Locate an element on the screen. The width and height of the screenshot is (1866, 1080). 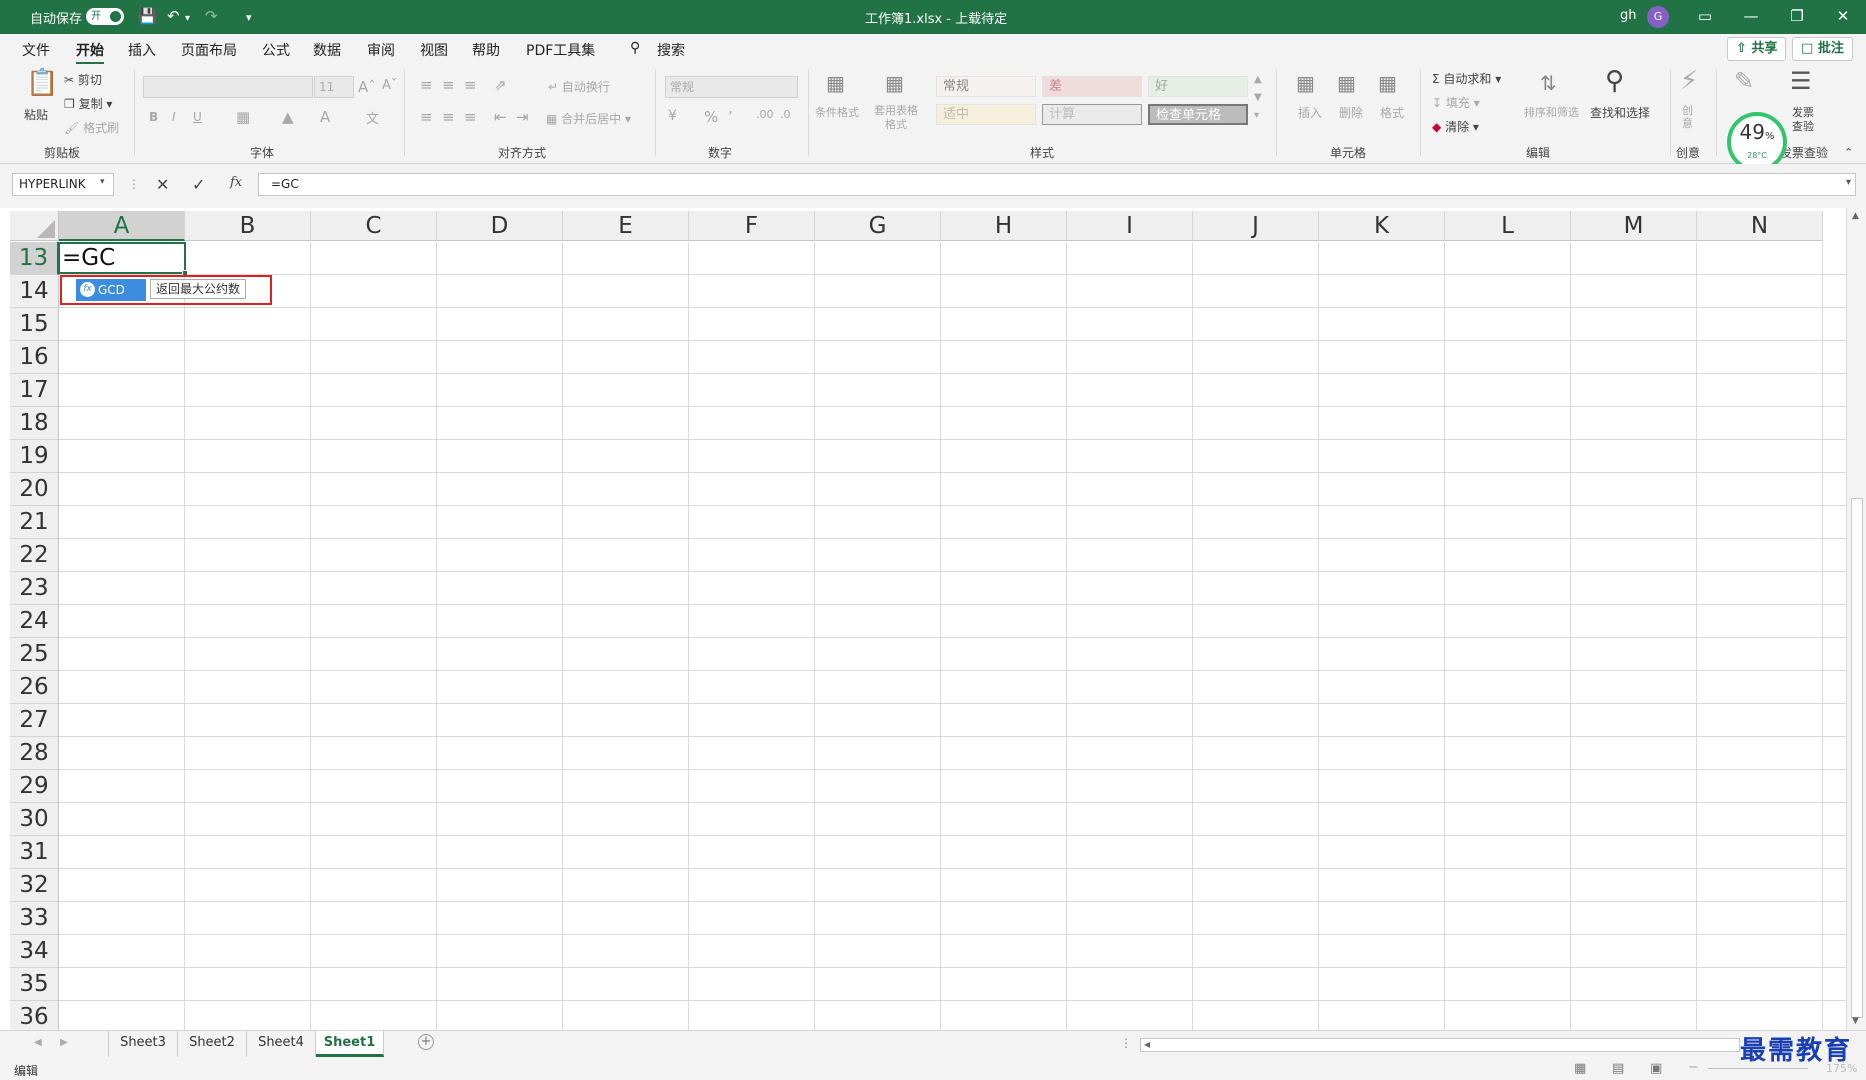
format-table-label: 套用表格格式 is located at coordinates (896, 118).